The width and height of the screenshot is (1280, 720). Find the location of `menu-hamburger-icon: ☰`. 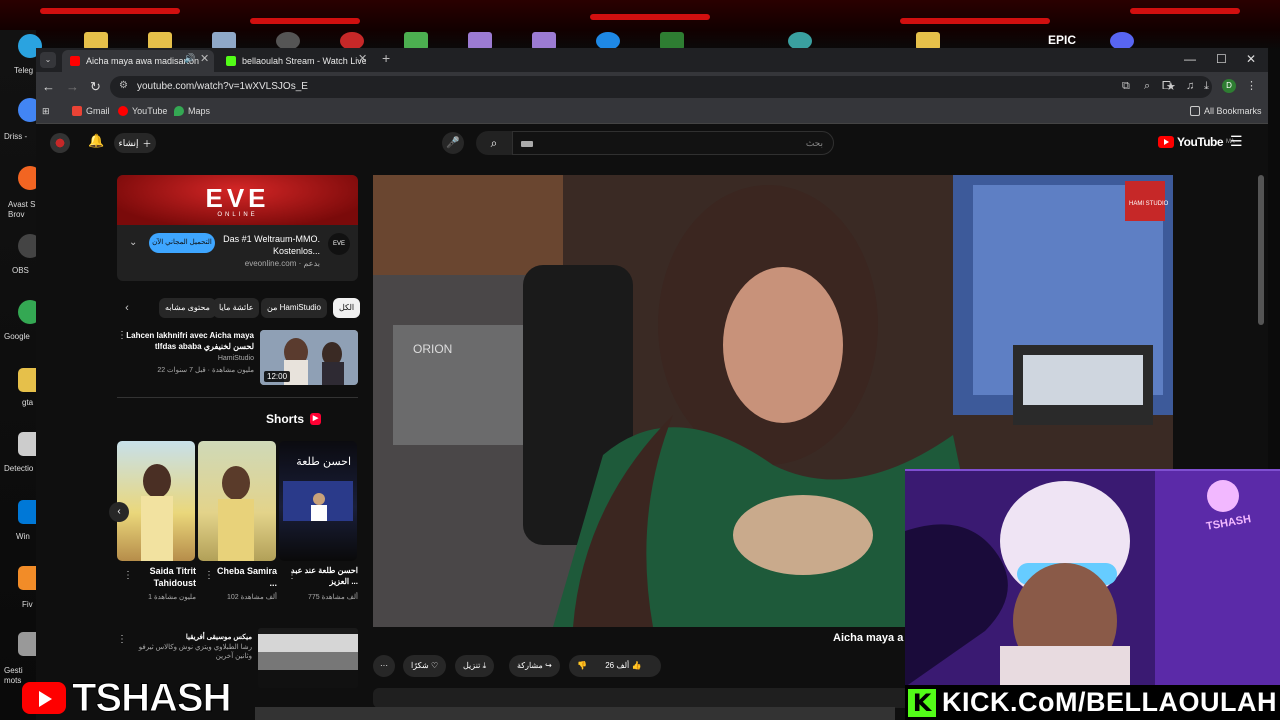

menu-hamburger-icon: ☰ is located at coordinates (1236, 141).